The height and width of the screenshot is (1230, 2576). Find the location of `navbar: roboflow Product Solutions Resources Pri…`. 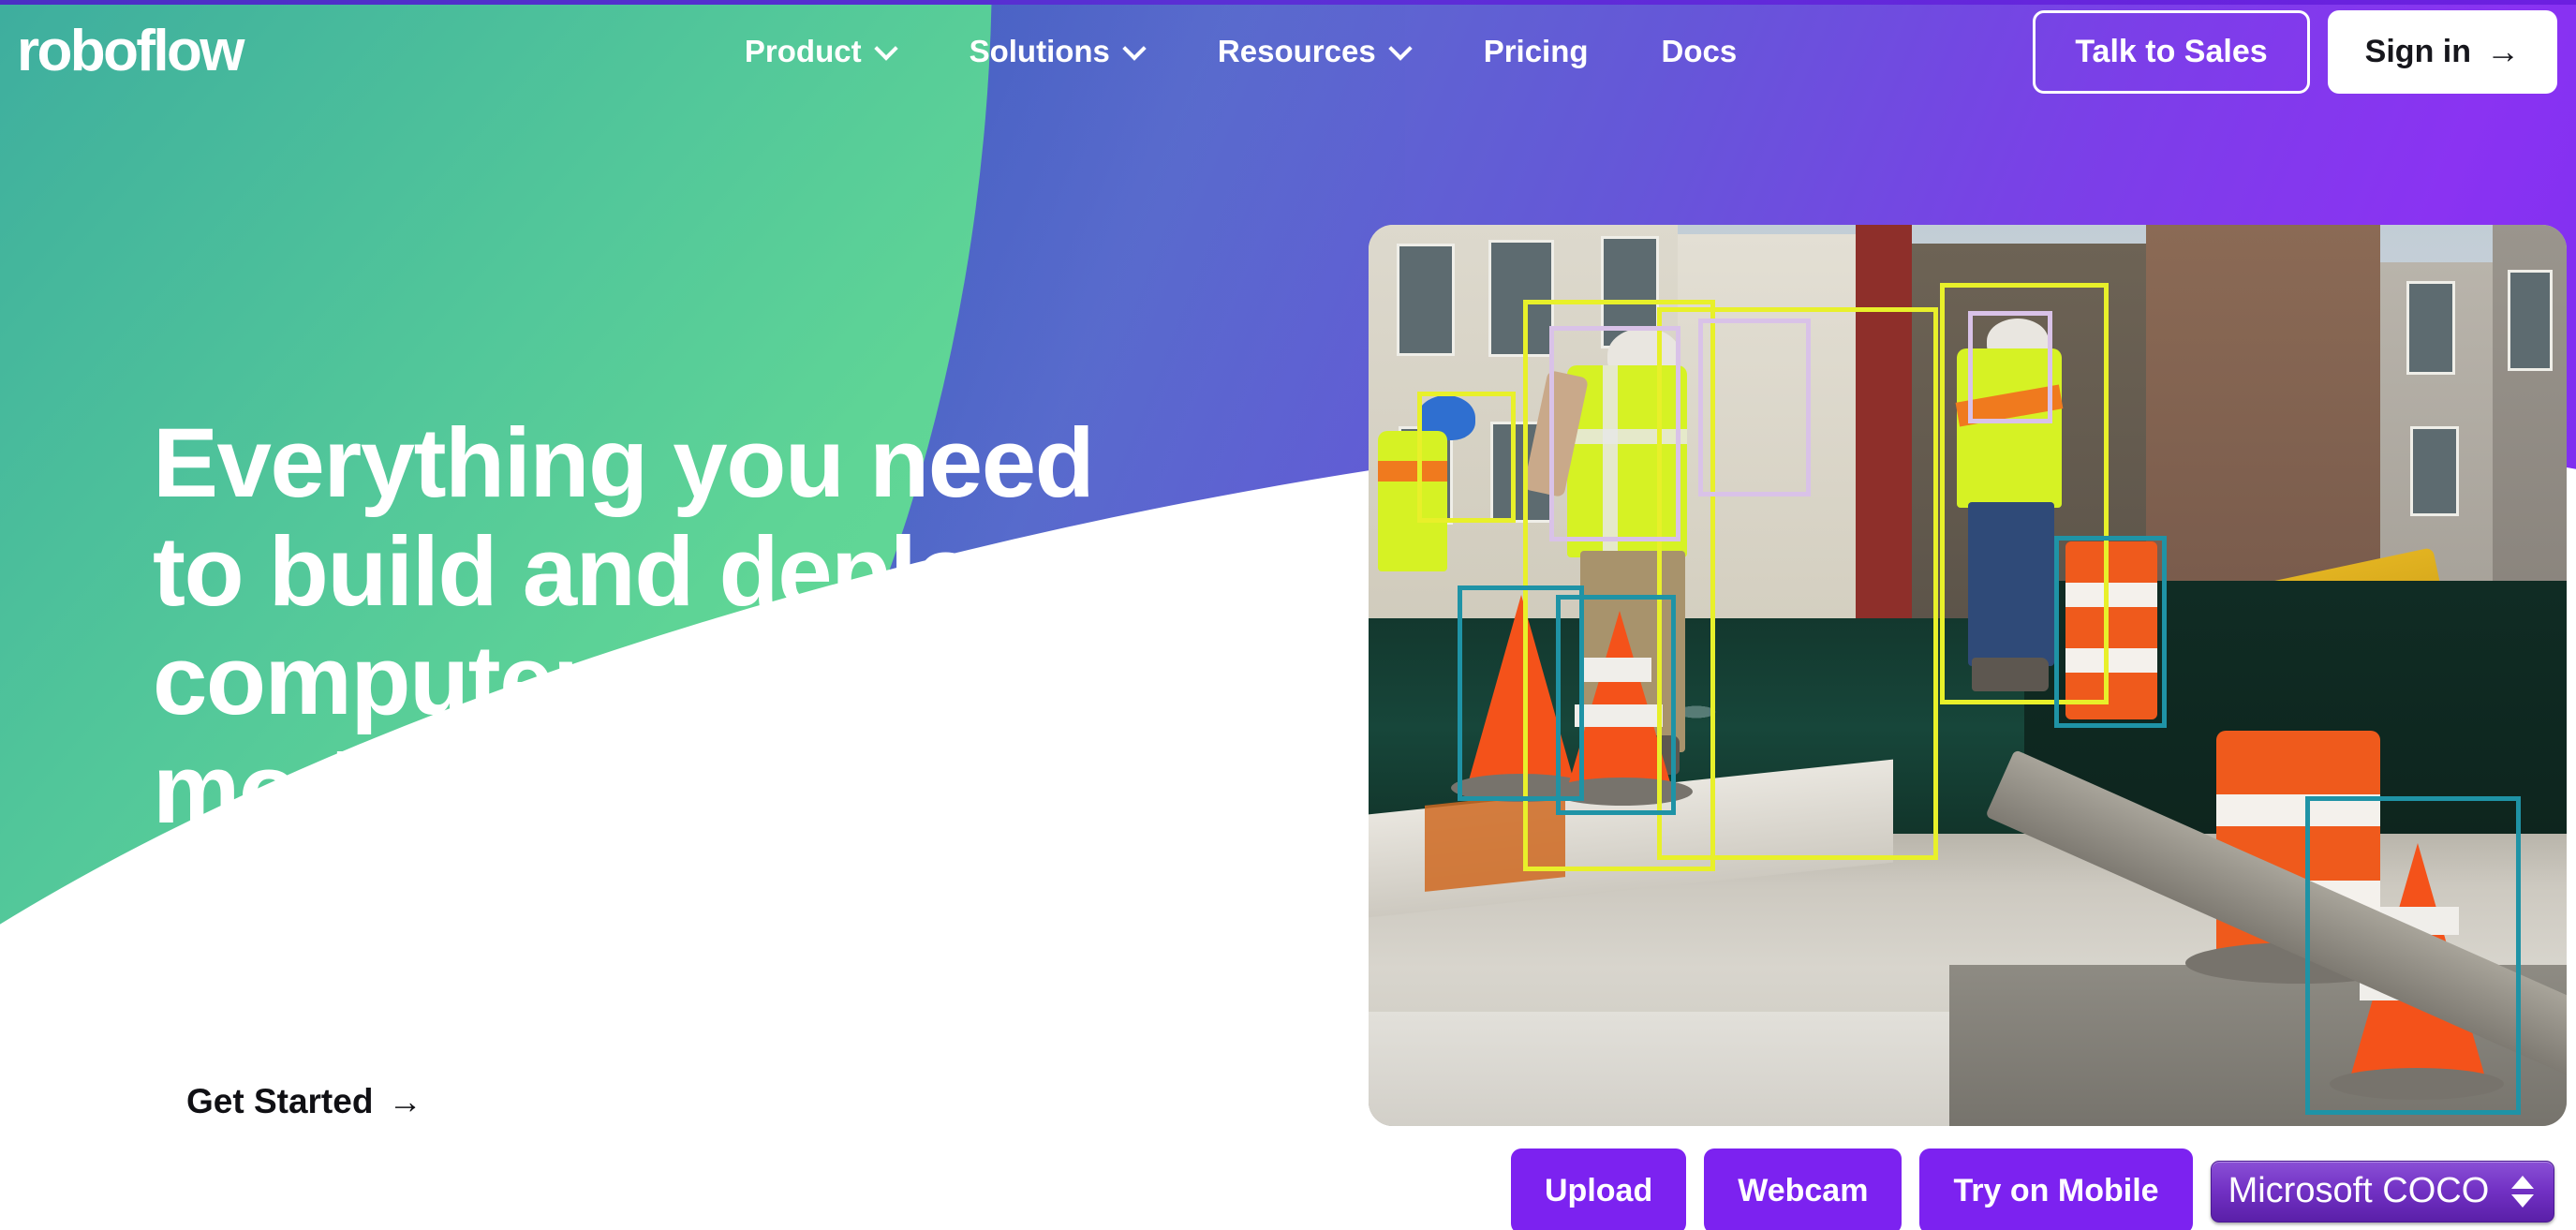

navbar: roboflow Product Solutions Resources Pri… is located at coordinates (1288, 51).